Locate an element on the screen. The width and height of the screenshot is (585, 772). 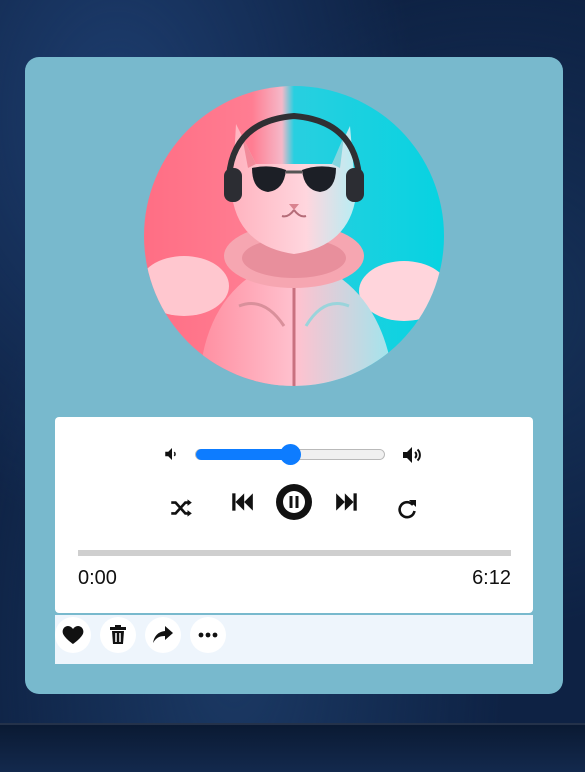
more-icon is located at coordinates (208, 635).